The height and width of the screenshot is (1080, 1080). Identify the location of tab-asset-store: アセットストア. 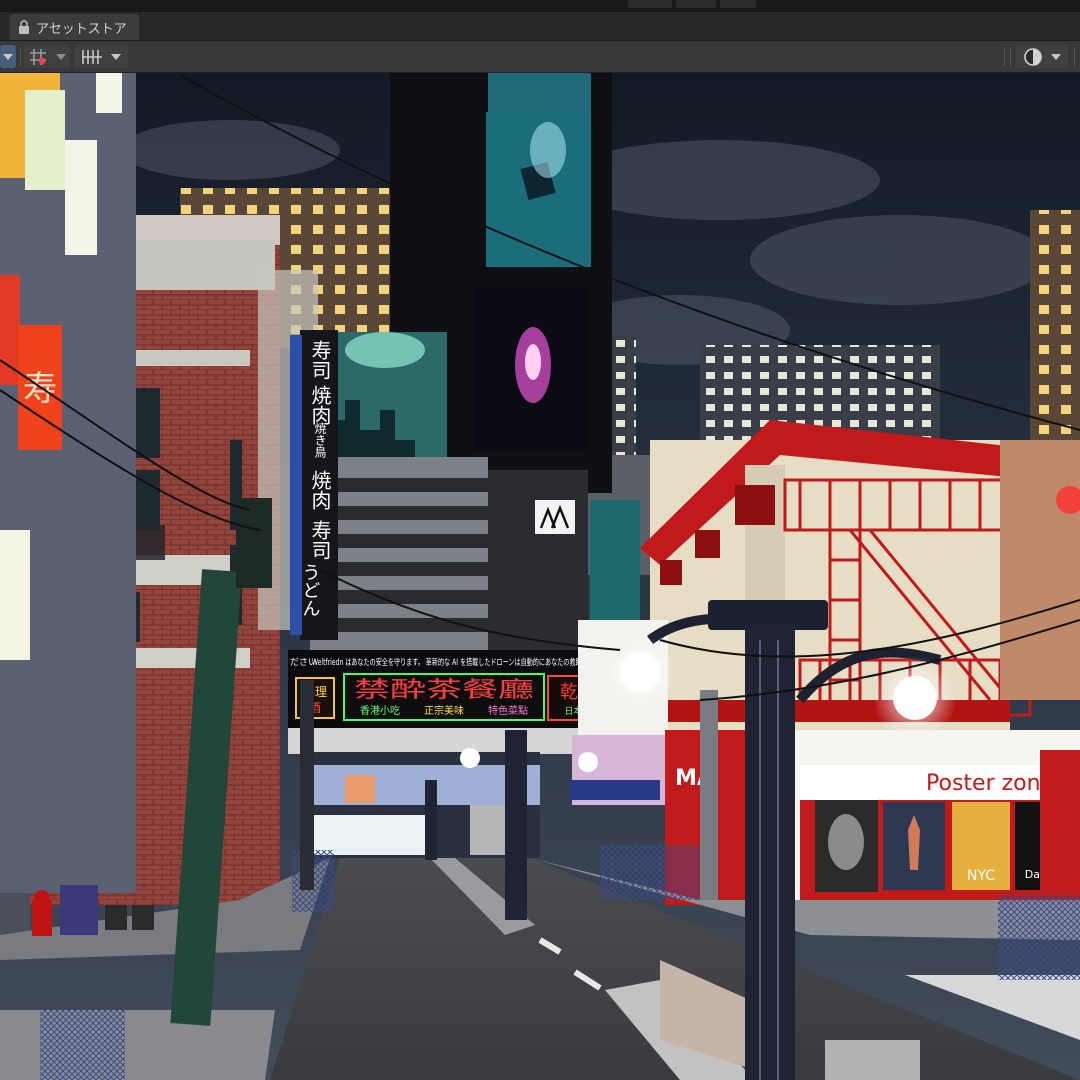
(74, 27).